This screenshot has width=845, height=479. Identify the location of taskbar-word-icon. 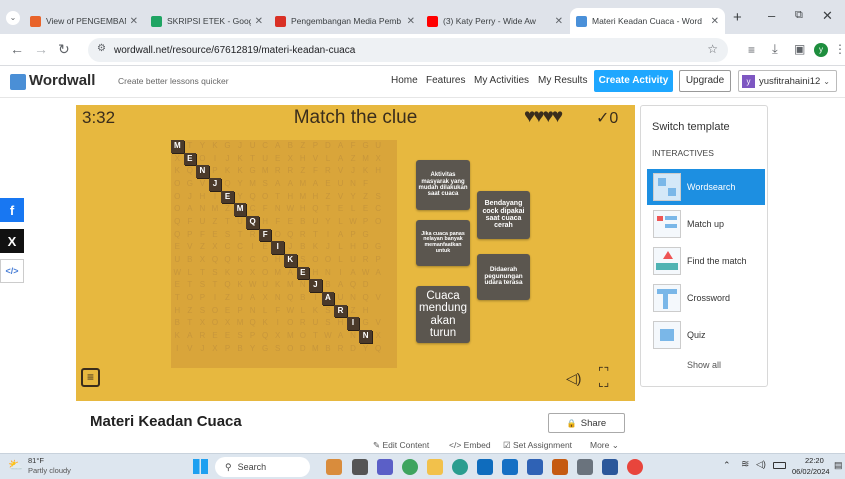
(610, 467).